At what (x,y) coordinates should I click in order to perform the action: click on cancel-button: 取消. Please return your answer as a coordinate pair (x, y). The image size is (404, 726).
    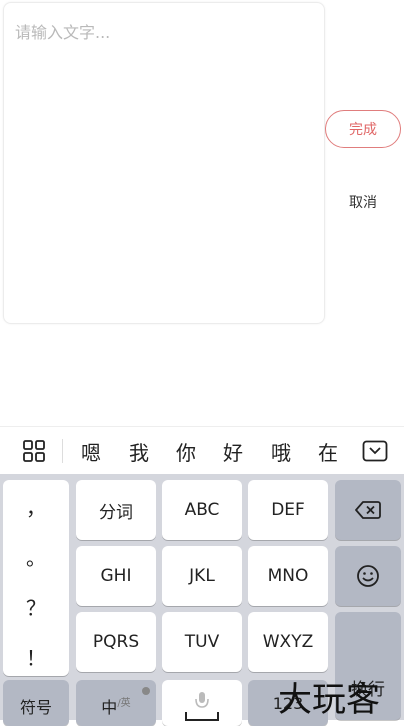
    Looking at the image, I should click on (363, 202).